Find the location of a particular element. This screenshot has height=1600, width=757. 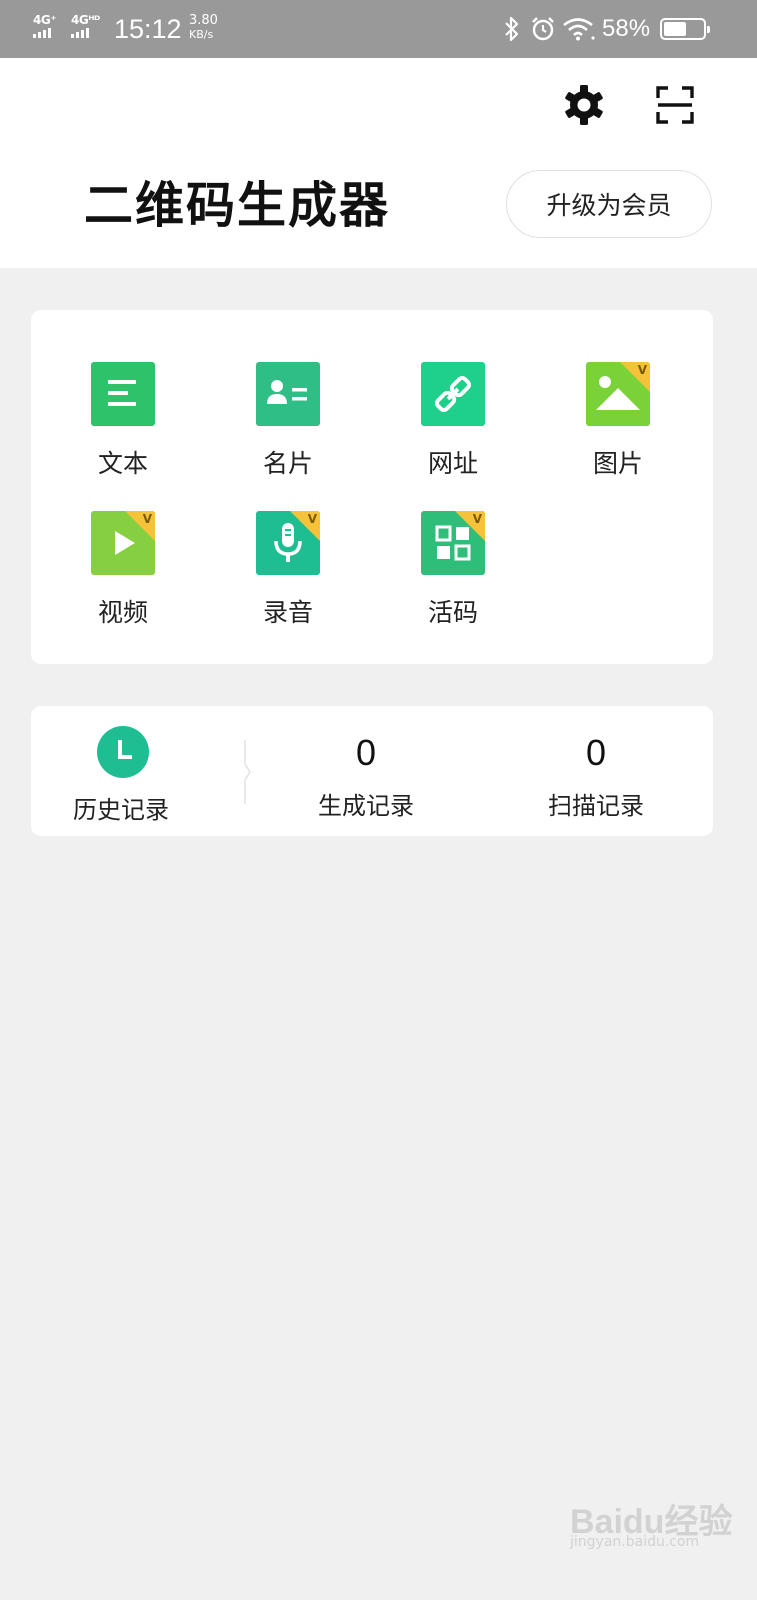

scan-icon is located at coordinates (675, 105).